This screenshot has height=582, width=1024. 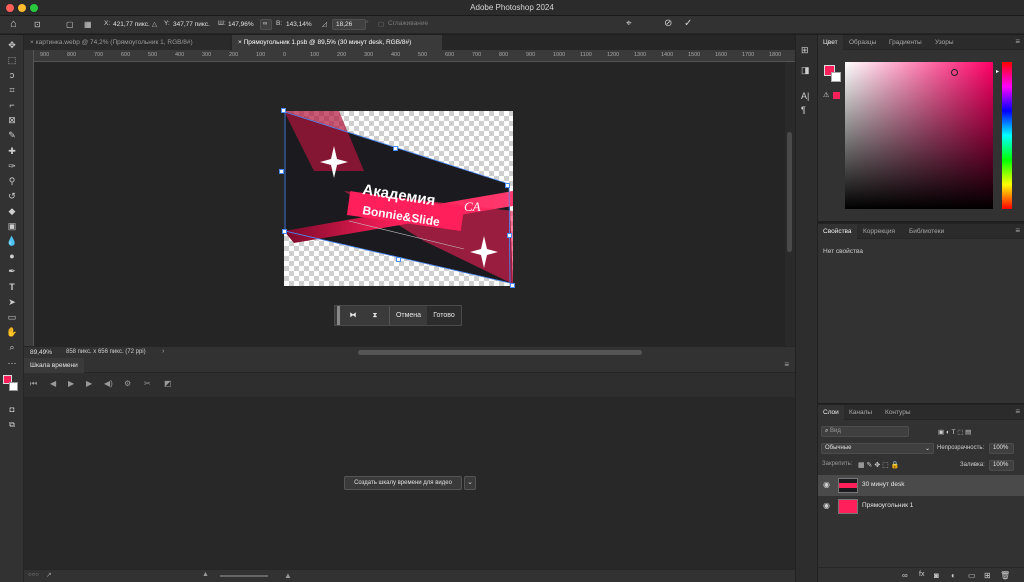 I want to click on reference-point-icon: ▢, so click(x=70, y=24).